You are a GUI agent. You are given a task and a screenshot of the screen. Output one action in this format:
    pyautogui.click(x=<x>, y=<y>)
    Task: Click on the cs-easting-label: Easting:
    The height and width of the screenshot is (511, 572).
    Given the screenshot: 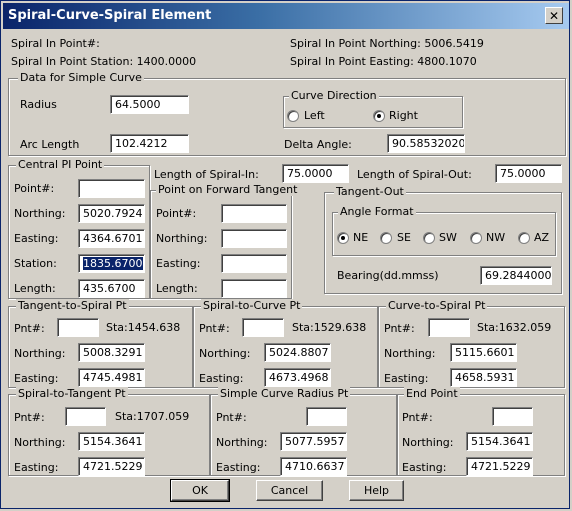 What is the action you would take?
    pyautogui.click(x=406, y=378)
    